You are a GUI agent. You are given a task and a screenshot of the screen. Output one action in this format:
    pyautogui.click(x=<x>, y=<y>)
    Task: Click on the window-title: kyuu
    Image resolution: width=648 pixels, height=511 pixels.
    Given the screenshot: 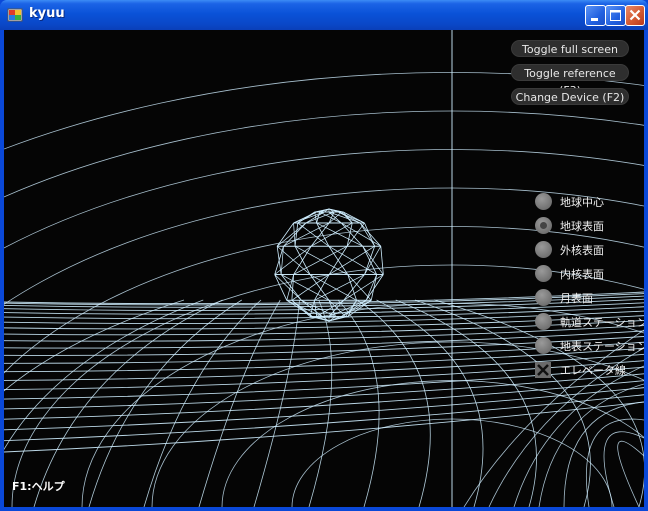 What is the action you would take?
    pyautogui.click(x=47, y=13)
    